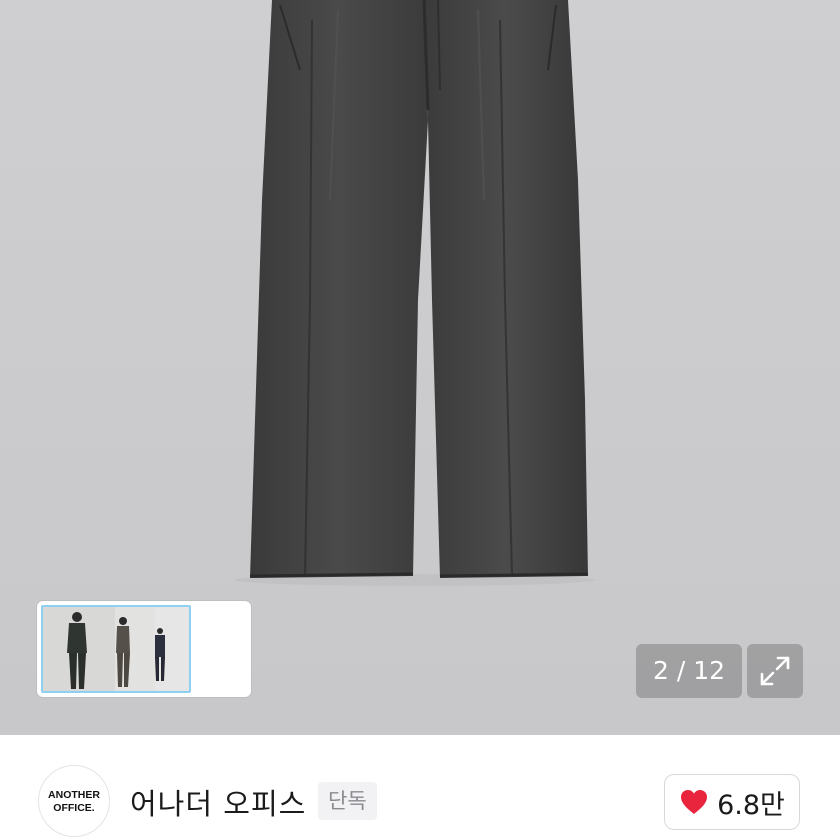 This screenshot has height=840, width=840. I want to click on brand-logo: ANOTHER OFFICE., so click(74, 801).